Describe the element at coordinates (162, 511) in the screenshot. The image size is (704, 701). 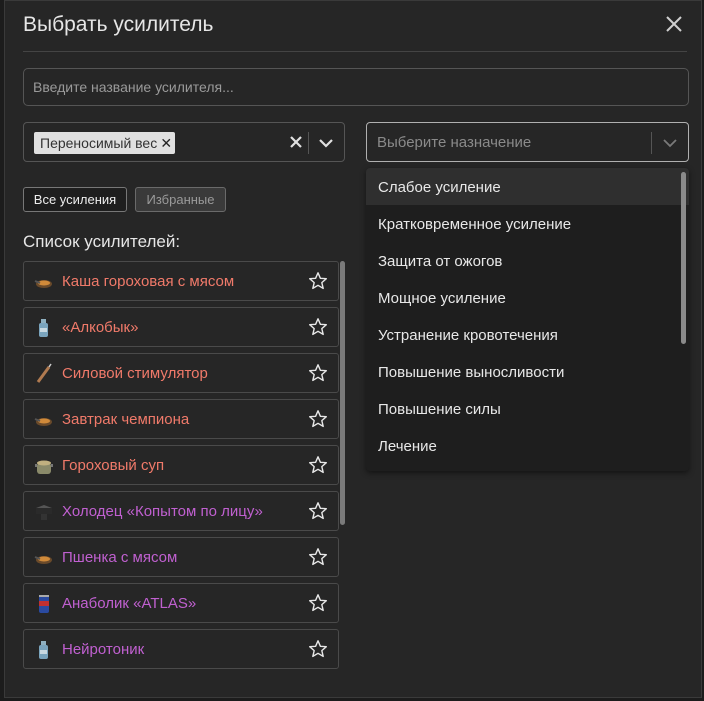
I see `booster-item-label: Холодец «Копытом по лицу»` at that location.